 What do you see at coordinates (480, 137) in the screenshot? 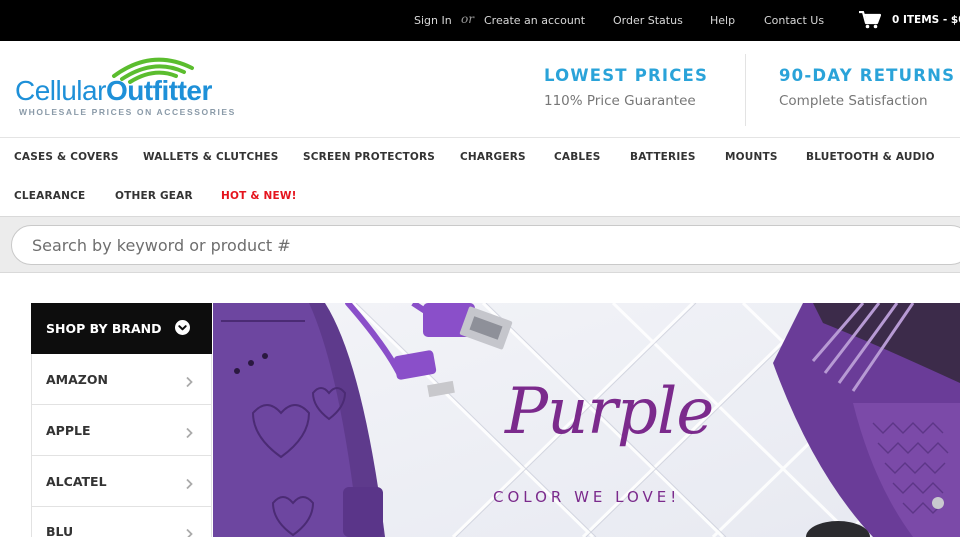
I see `header-divider` at bounding box center [480, 137].